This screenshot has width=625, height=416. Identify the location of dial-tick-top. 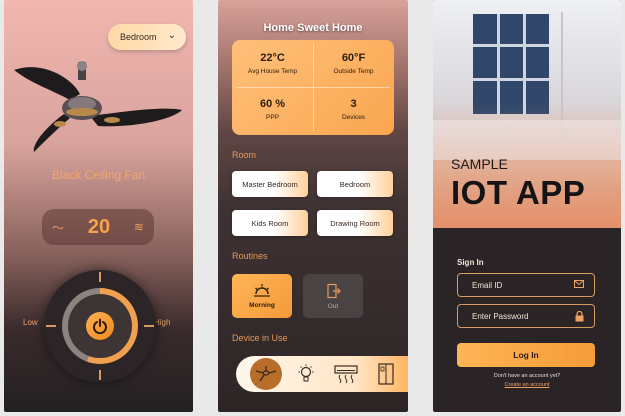
(100, 277).